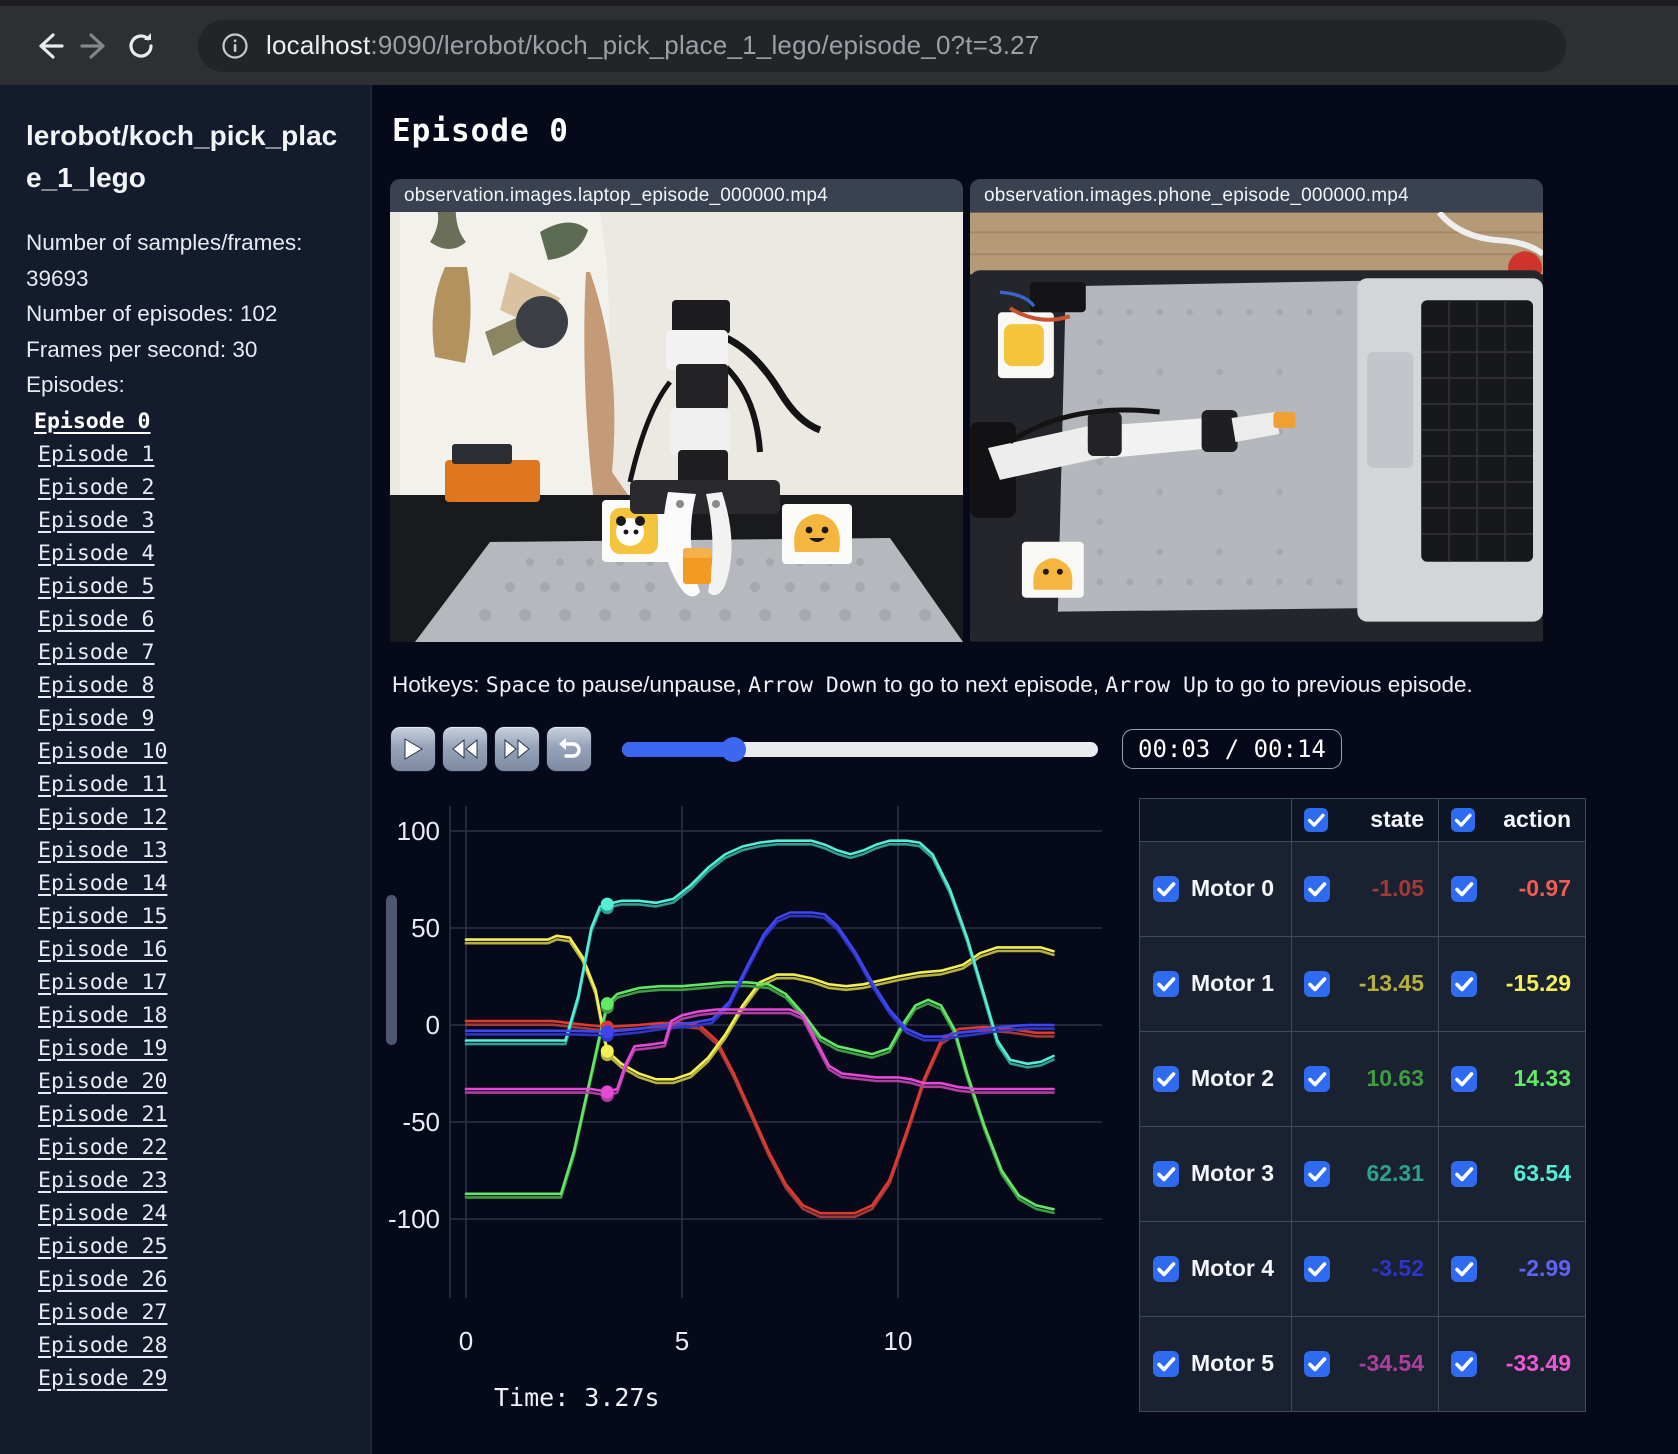 Image resolution: width=1678 pixels, height=1454 pixels. What do you see at coordinates (318, 45) in the screenshot?
I see `url-host: localhost` at bounding box center [318, 45].